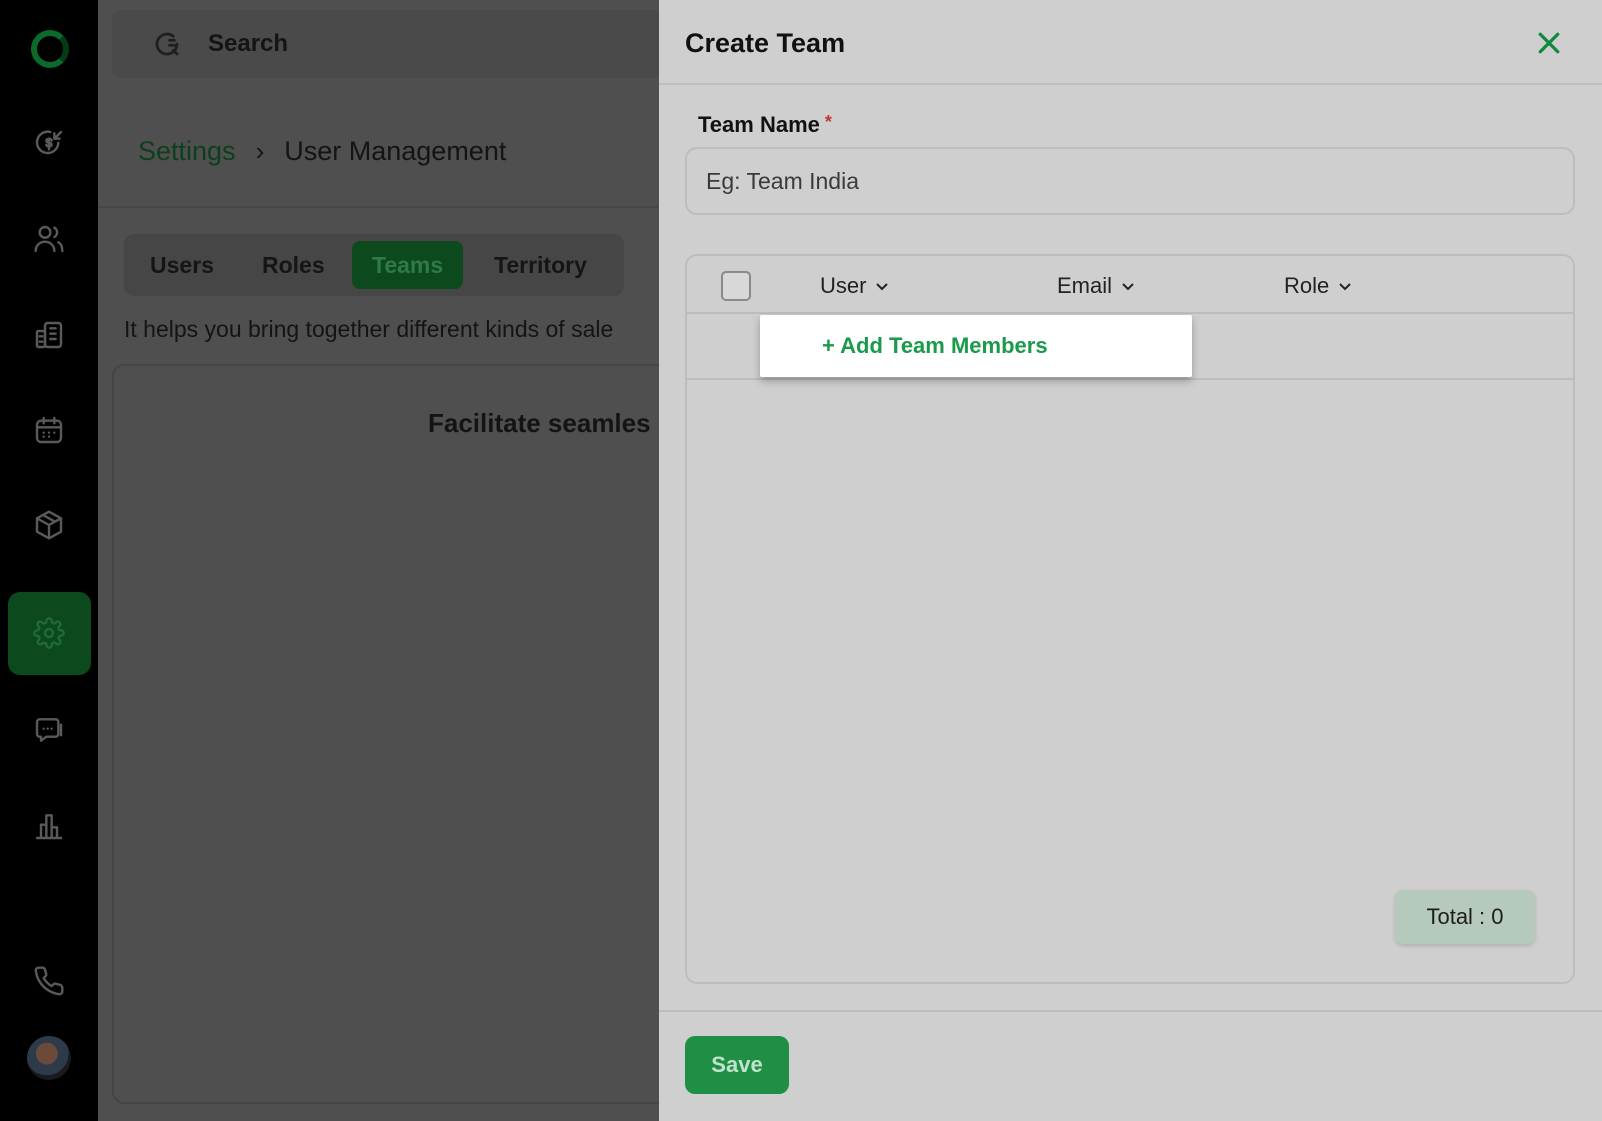  Describe the element at coordinates (378, 207) in the screenshot. I see `header-divider` at that location.